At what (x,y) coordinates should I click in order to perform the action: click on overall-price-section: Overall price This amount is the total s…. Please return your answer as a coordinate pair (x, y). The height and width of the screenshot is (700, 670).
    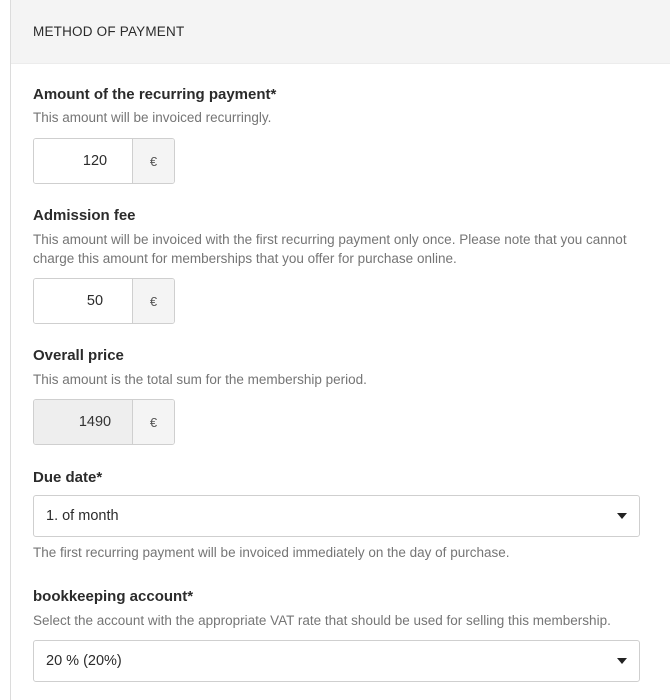
    Looking at the image, I should click on (337, 368).